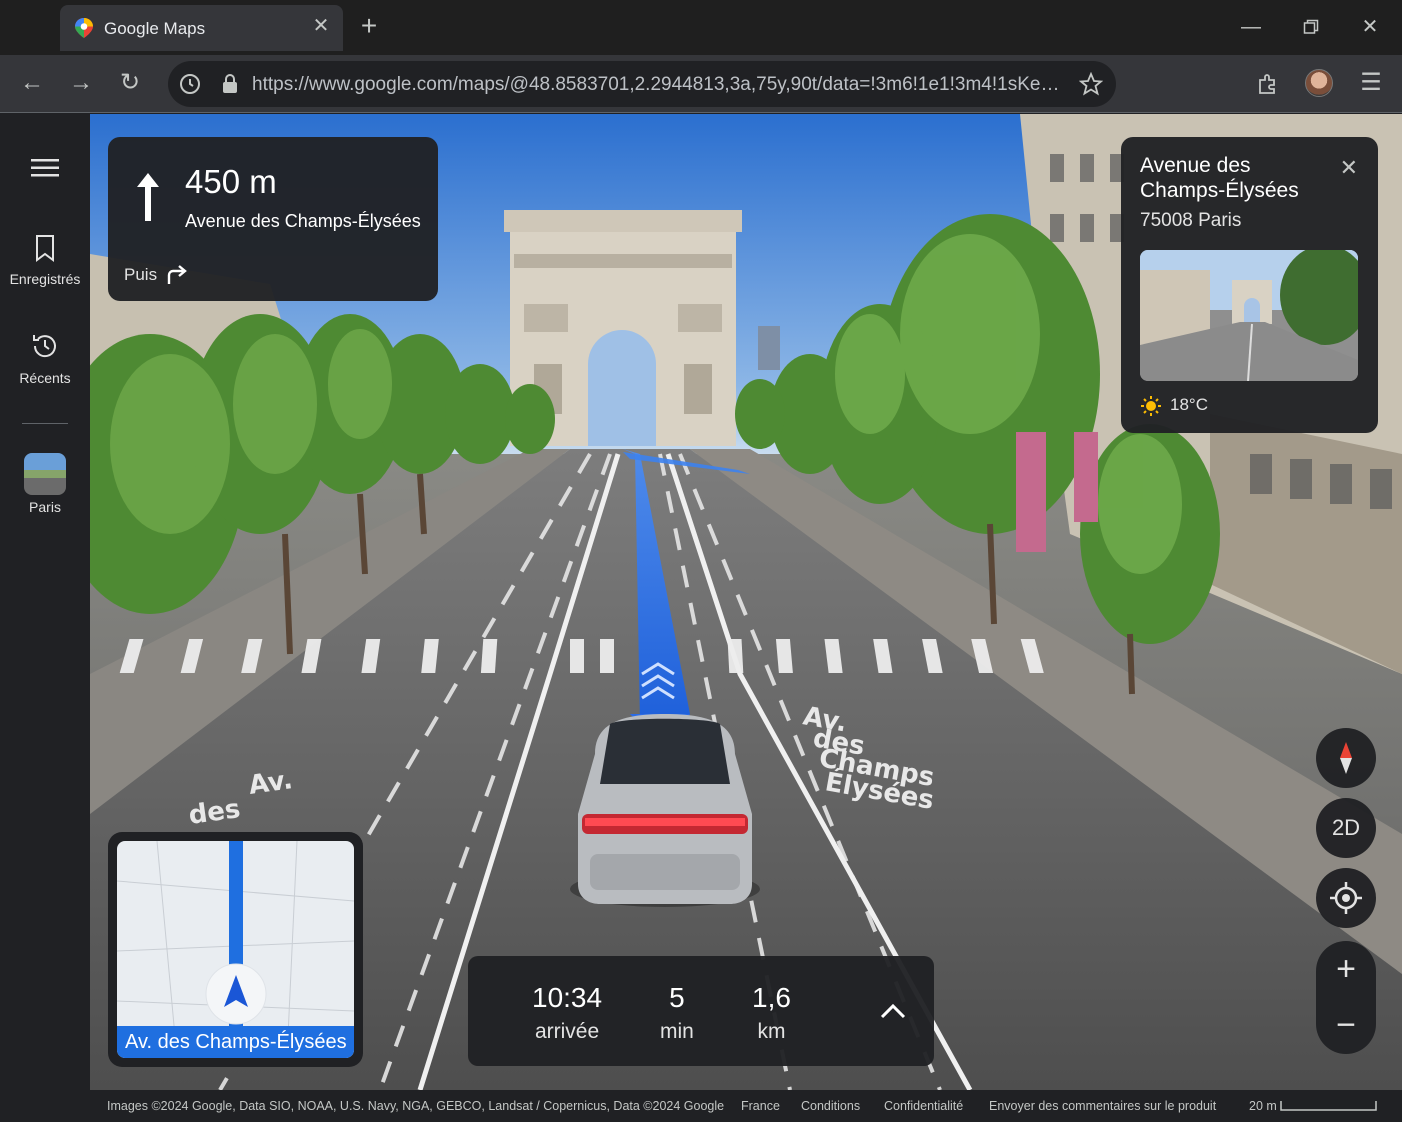 This screenshot has height=1122, width=1402. Describe the element at coordinates (32, 83) in the screenshot. I see `back-icon: ←` at that location.